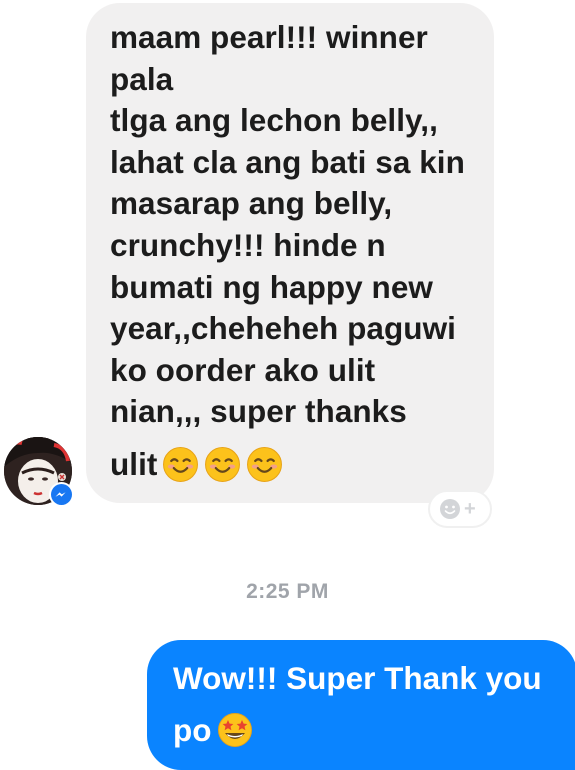 The height and width of the screenshot is (770, 575). What do you see at coordinates (274, 120) in the screenshot?
I see `message-line: tlga ang lechon belly,,` at bounding box center [274, 120].